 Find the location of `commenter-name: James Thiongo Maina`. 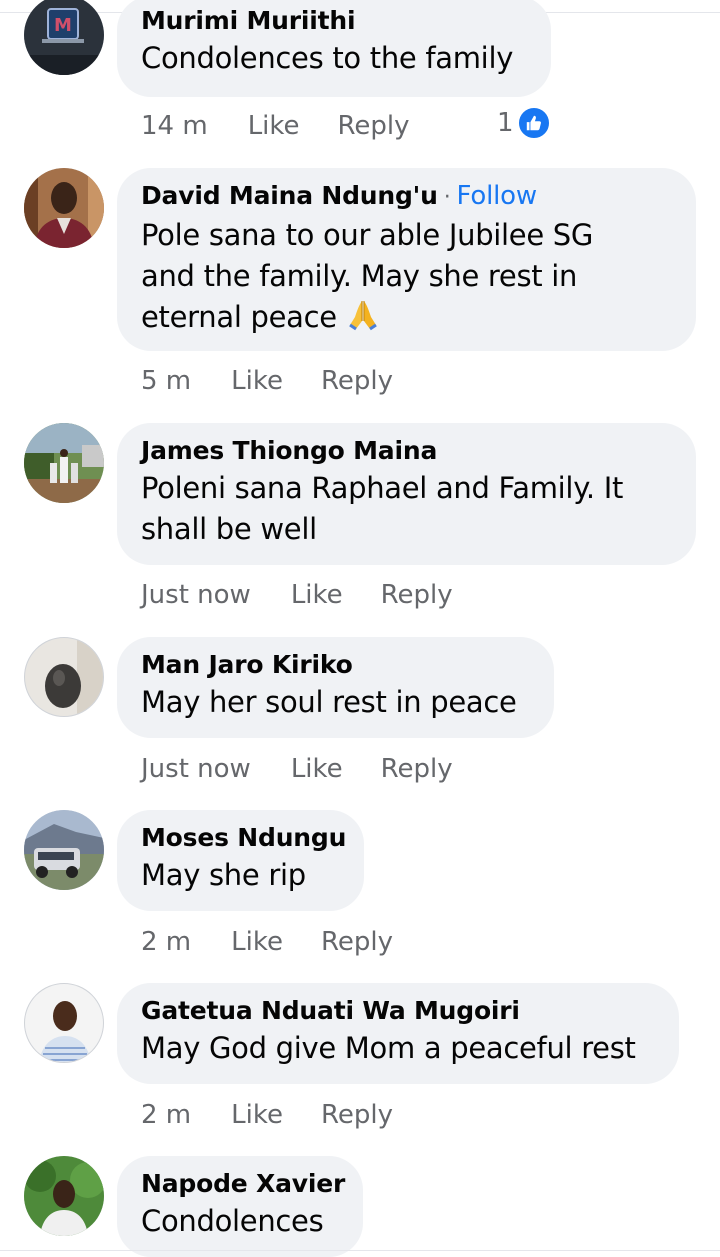

commenter-name: James Thiongo Maina is located at coordinates (406, 451).